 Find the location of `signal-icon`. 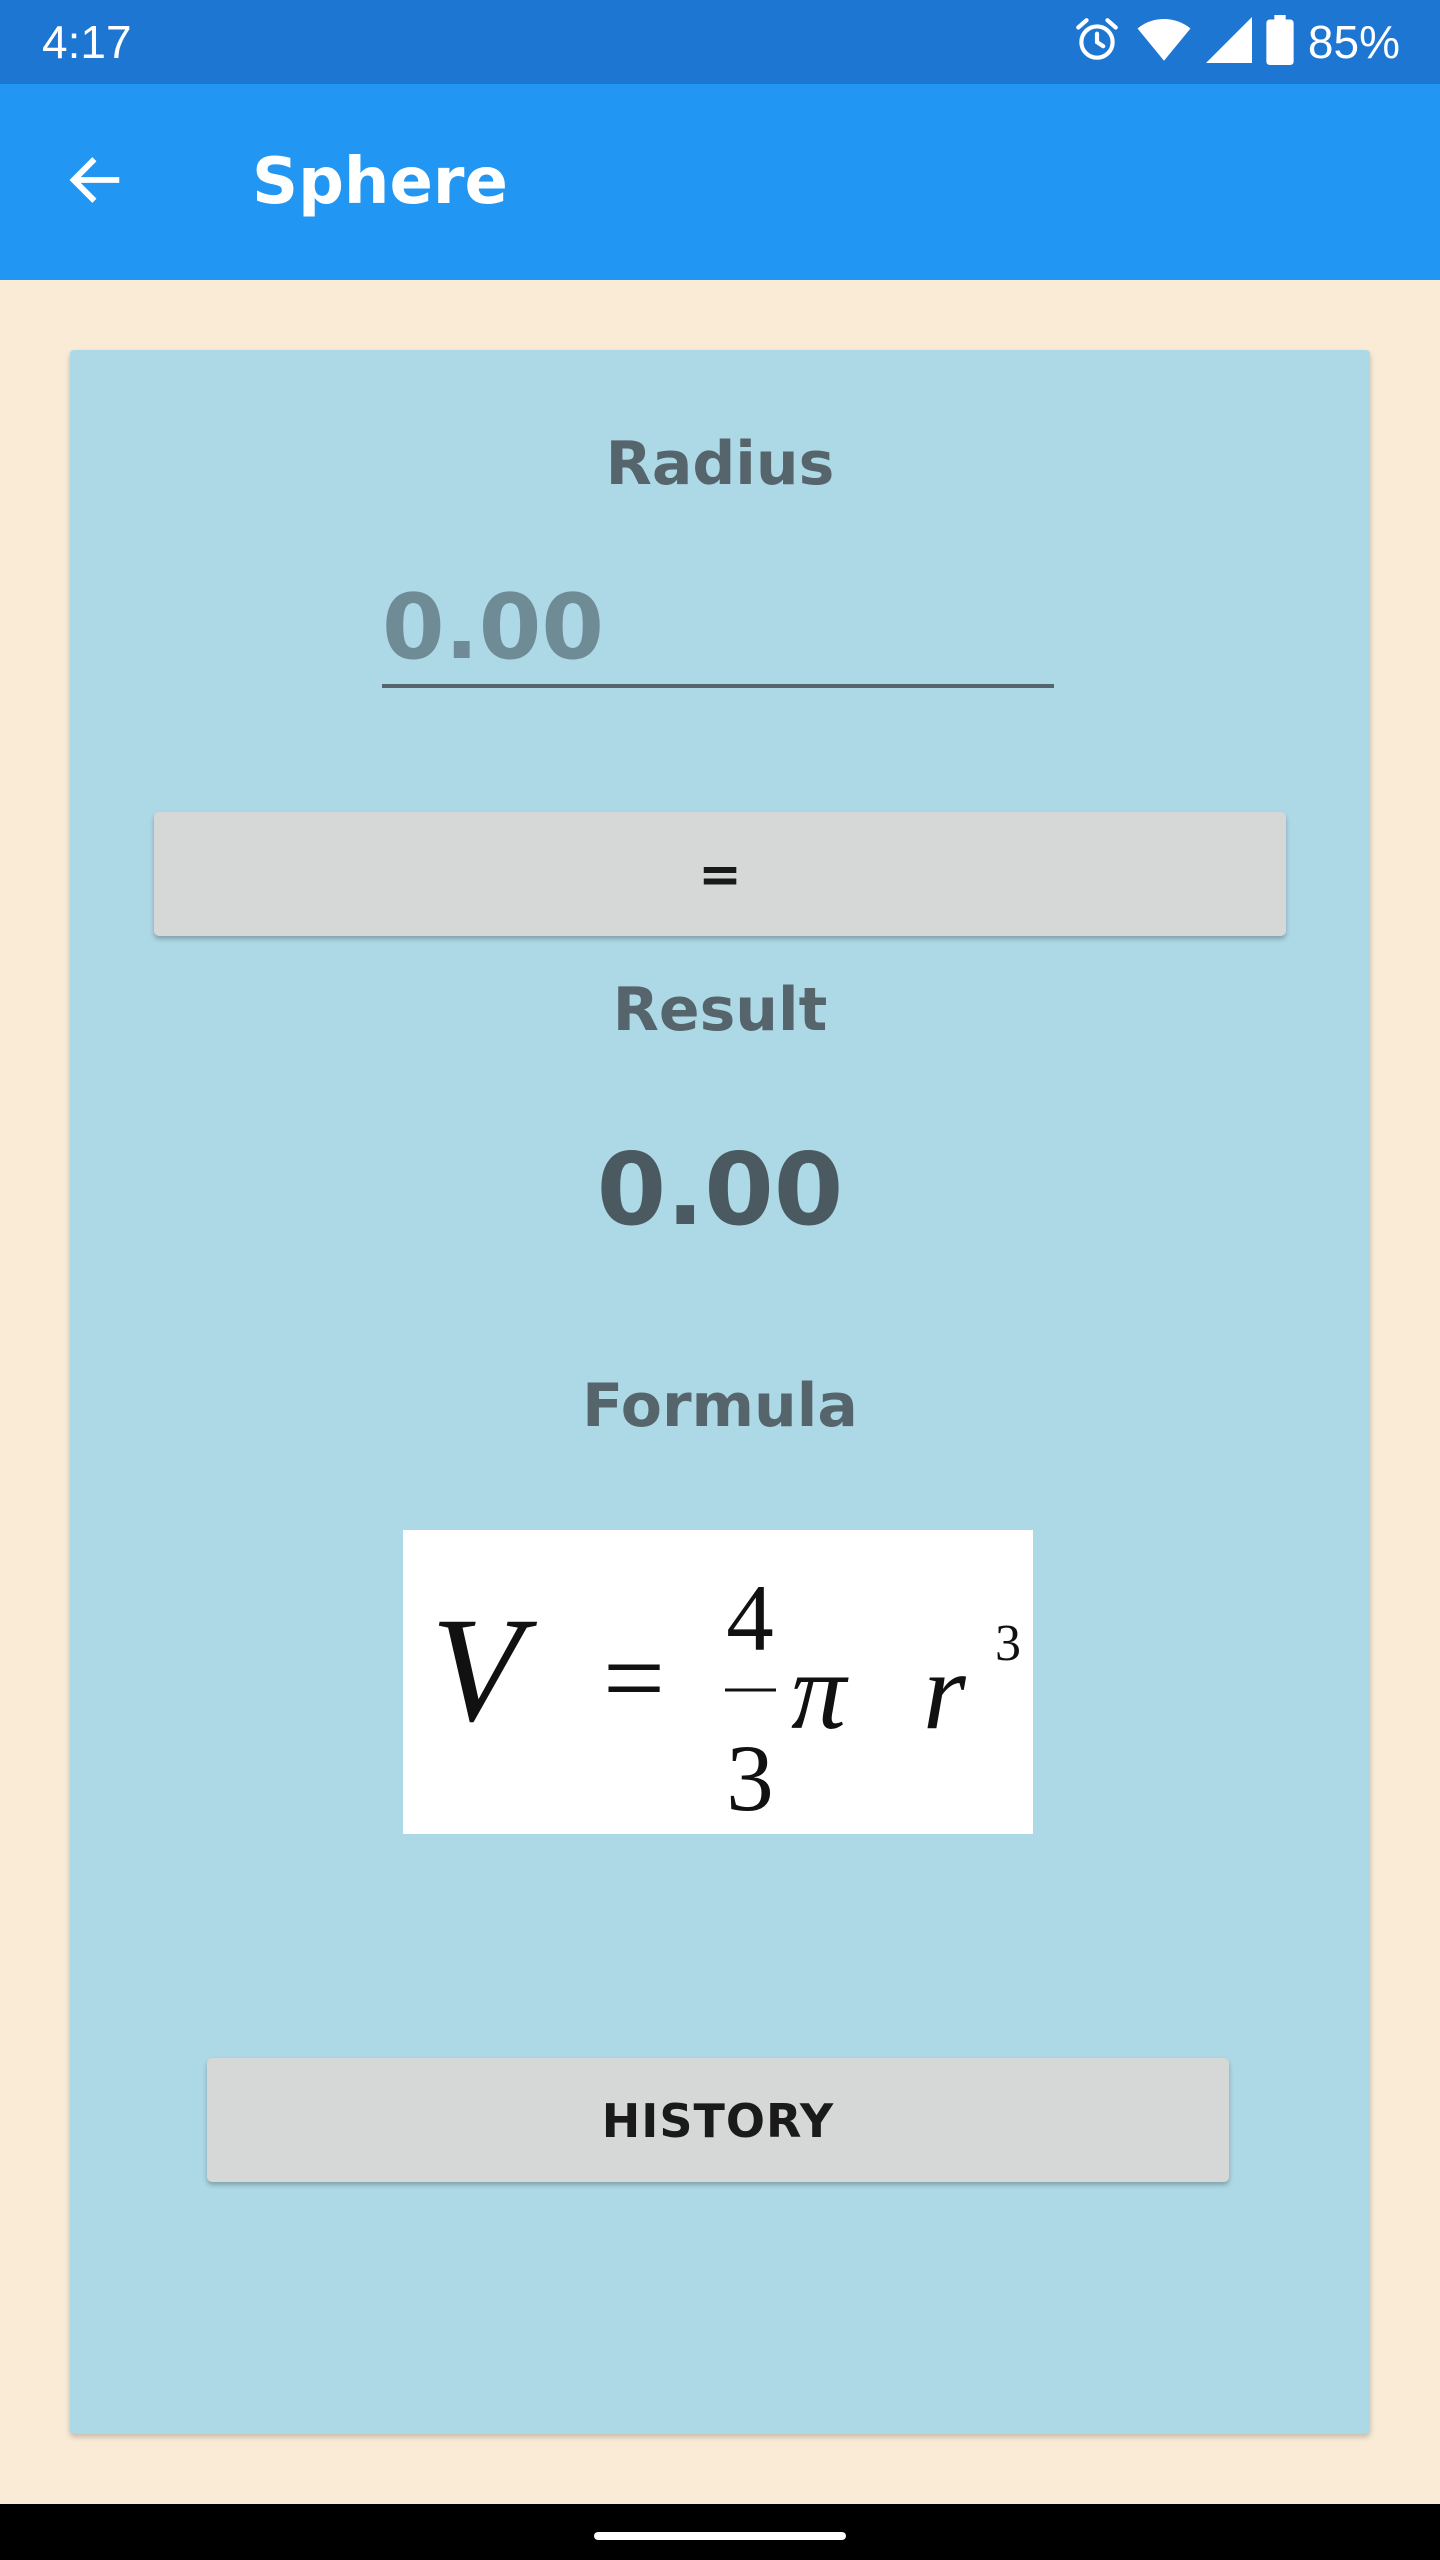

signal-icon is located at coordinates (1228, 42).